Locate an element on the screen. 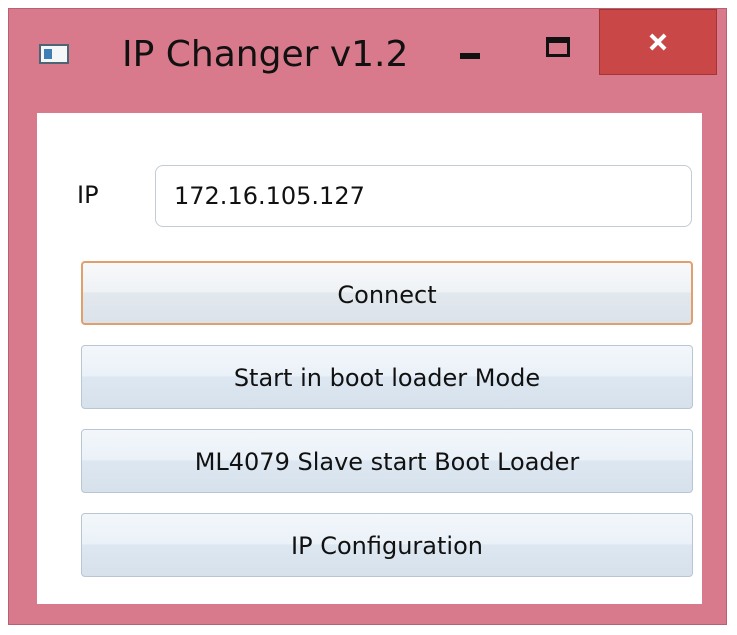 This screenshot has height=635, width=737. close-icon is located at coordinates (658, 42).